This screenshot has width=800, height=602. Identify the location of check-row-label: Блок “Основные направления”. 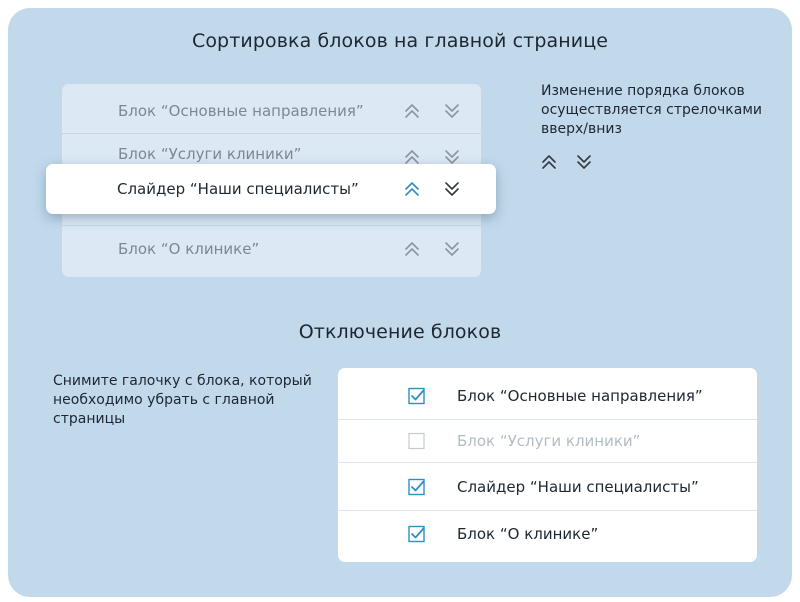
(580, 395).